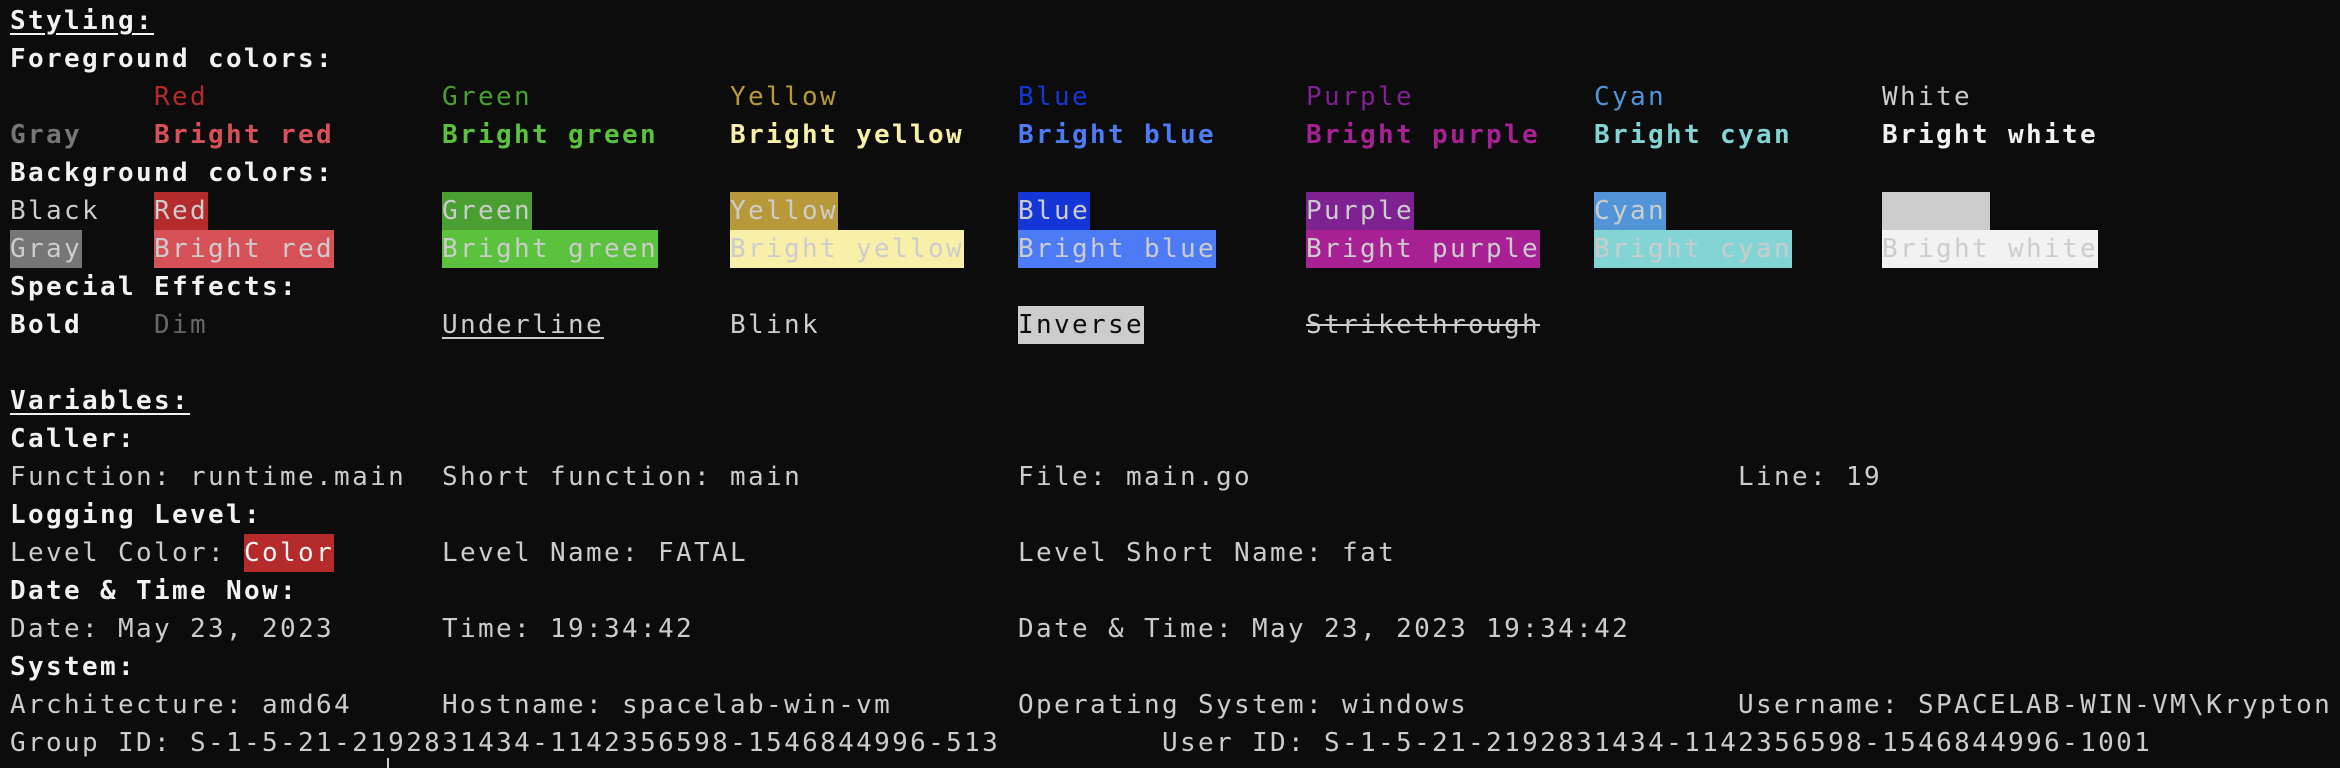 This screenshot has height=768, width=2340. What do you see at coordinates (1054, 97) in the screenshot?
I see `fg-blue: Blue` at bounding box center [1054, 97].